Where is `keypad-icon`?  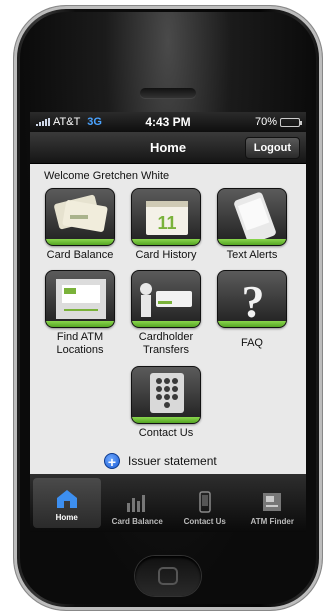
keypad-icon is located at coordinates (167, 393).